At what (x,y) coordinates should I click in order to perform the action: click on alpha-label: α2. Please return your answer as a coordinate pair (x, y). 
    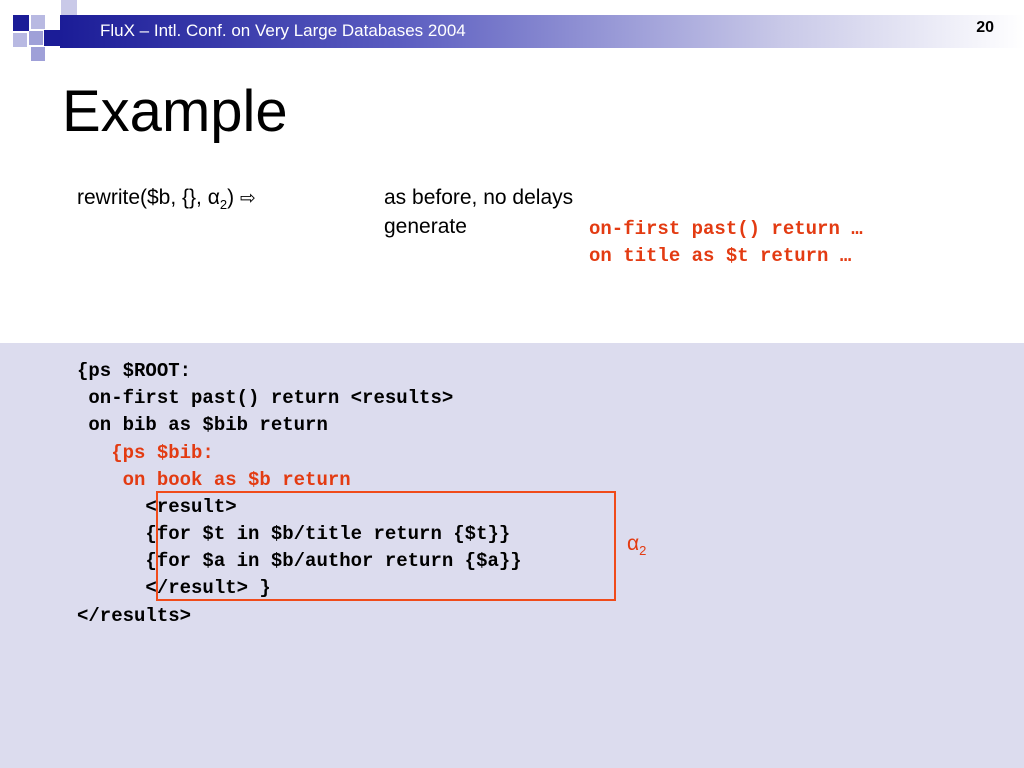
    Looking at the image, I should click on (636, 545).